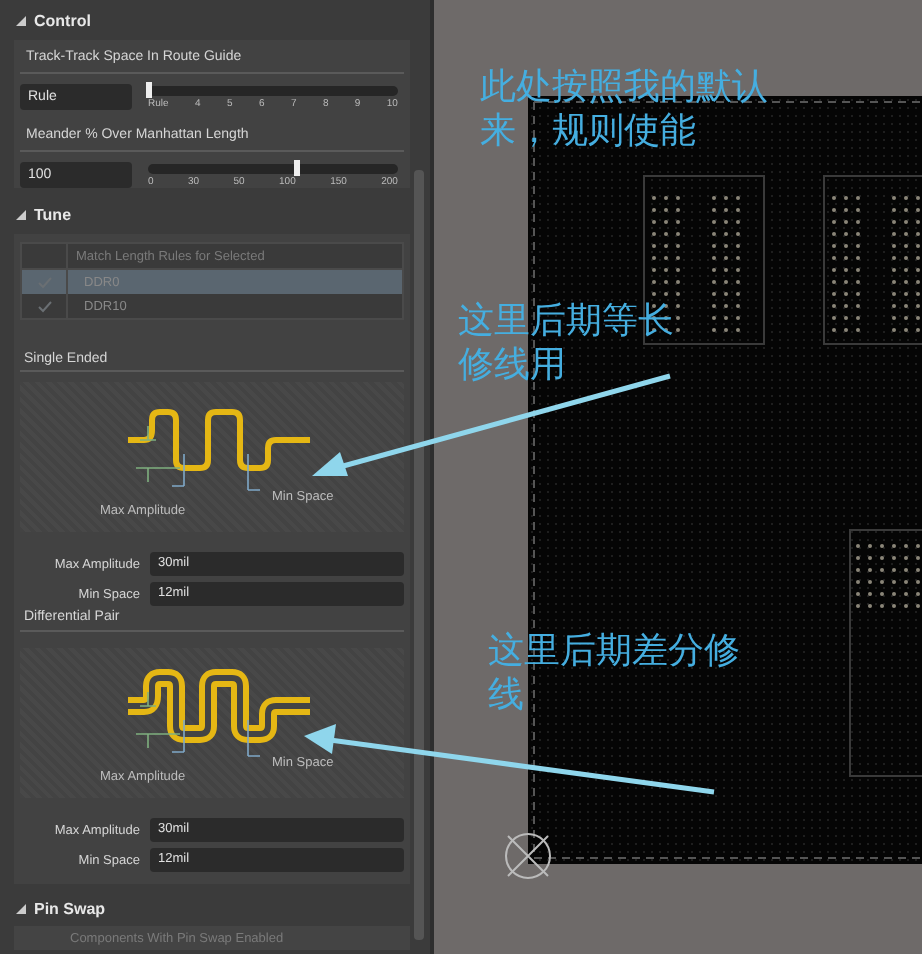  Describe the element at coordinates (528, 856) in the screenshot. I see `origin-marker-icon` at that location.